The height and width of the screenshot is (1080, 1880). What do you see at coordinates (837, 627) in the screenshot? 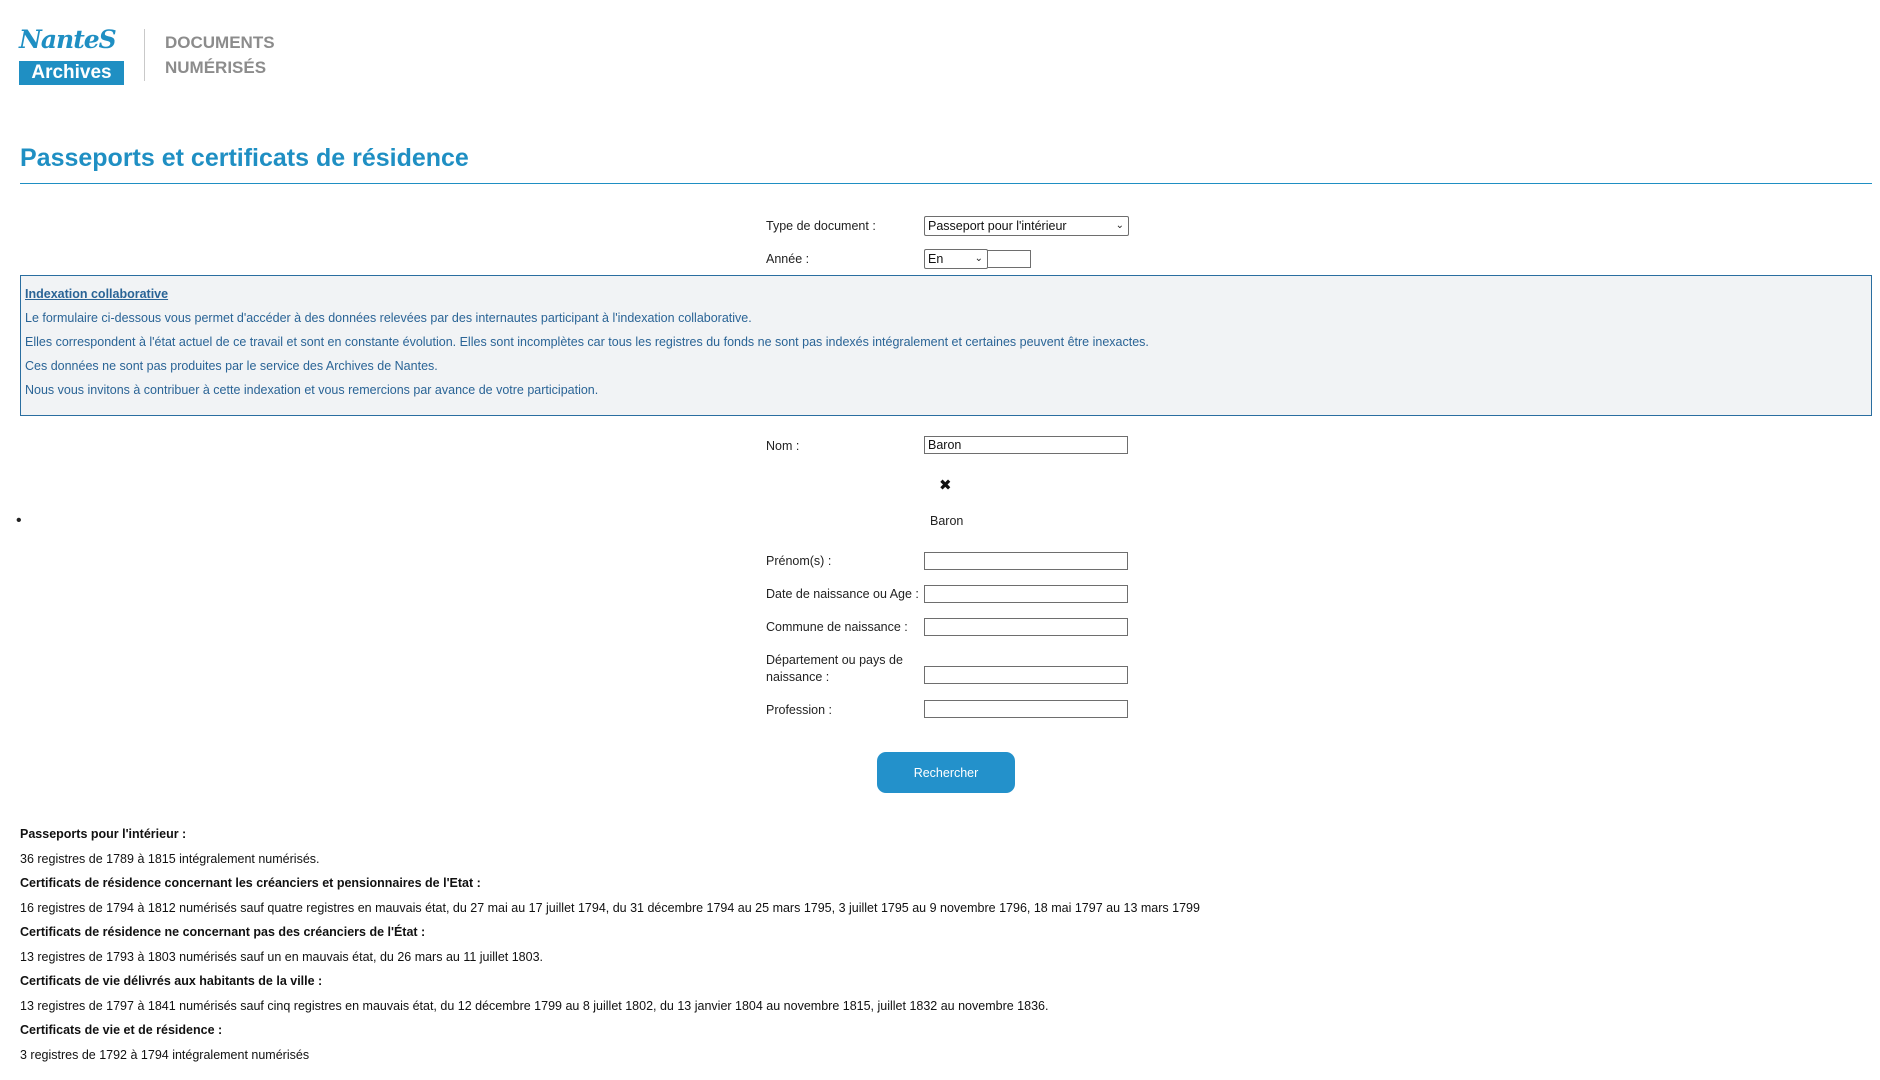
I see `birthplace-label: Commune de naissance :` at bounding box center [837, 627].